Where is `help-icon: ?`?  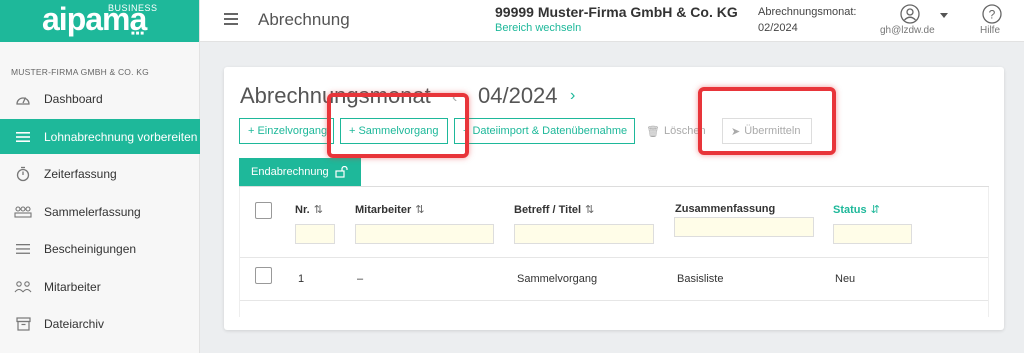 help-icon: ? is located at coordinates (992, 14).